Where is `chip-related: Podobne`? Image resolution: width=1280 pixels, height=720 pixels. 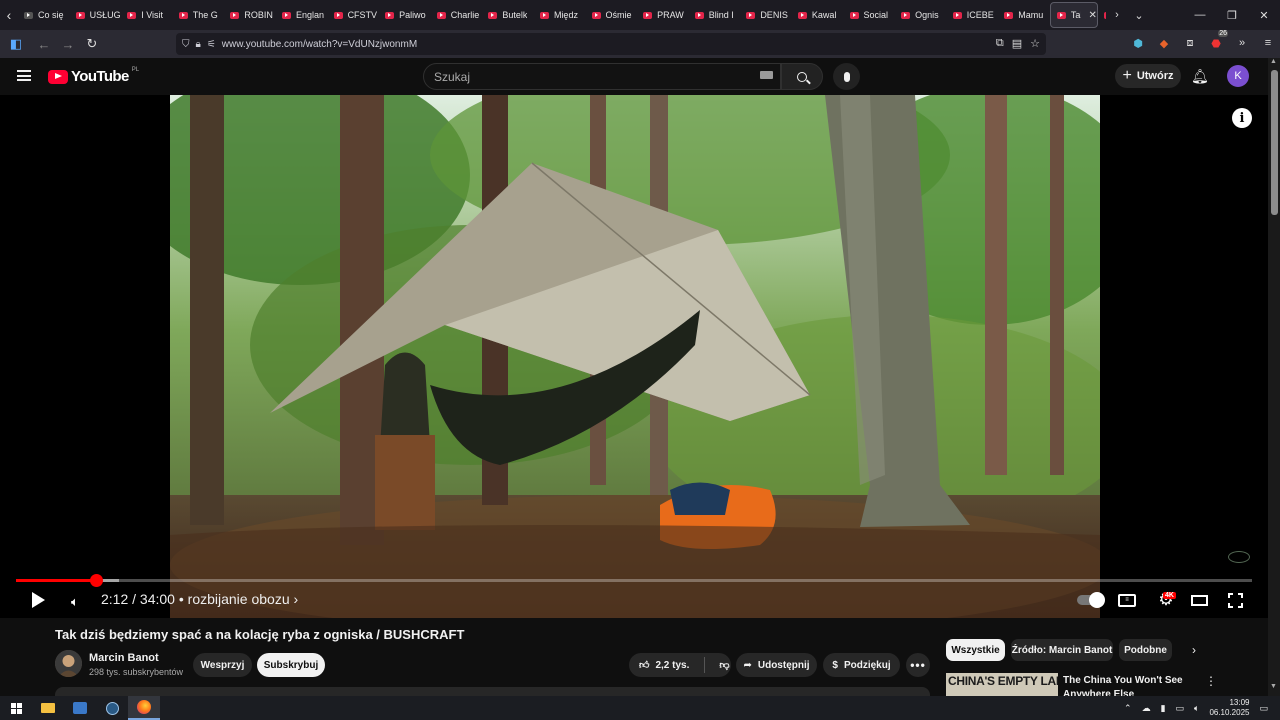 chip-related: Podobne is located at coordinates (1145, 650).